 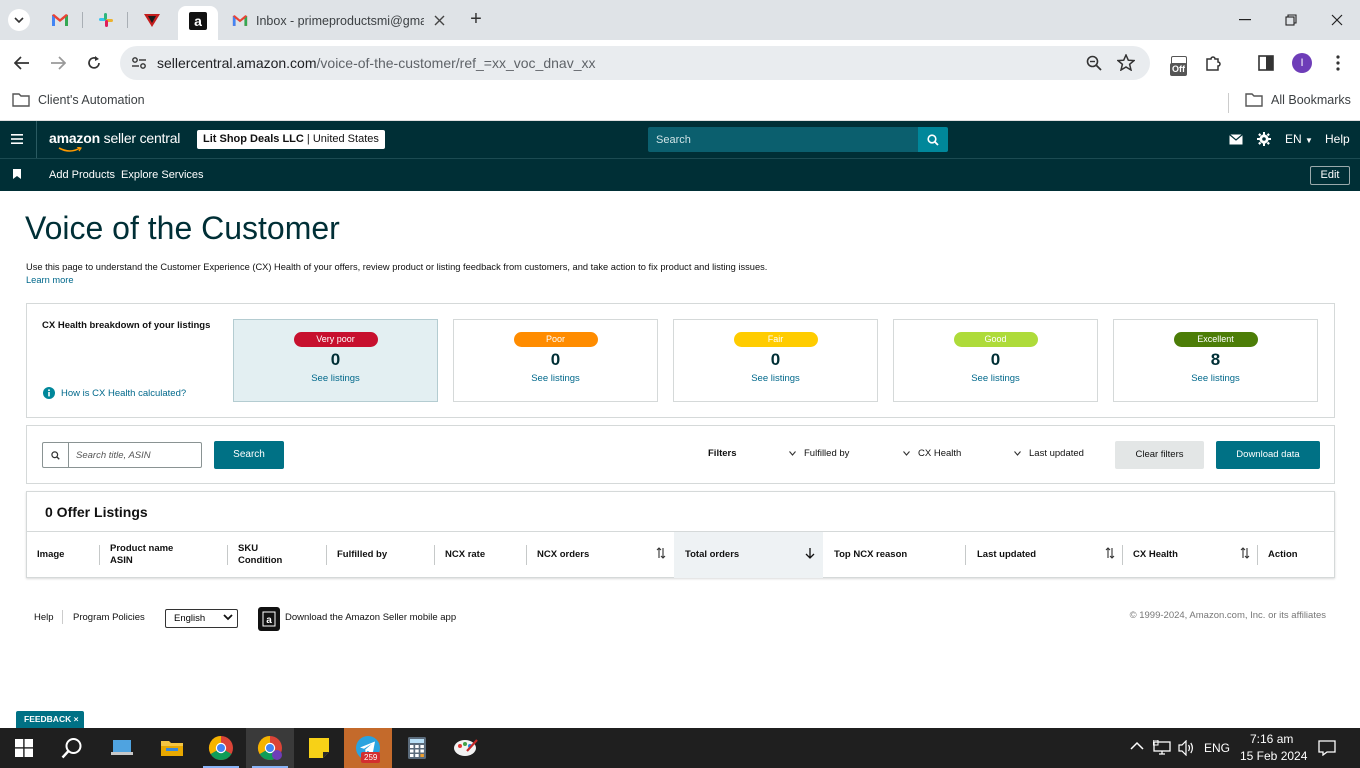 I want to click on feedback-close-icon: ×, so click(x=76, y=719).